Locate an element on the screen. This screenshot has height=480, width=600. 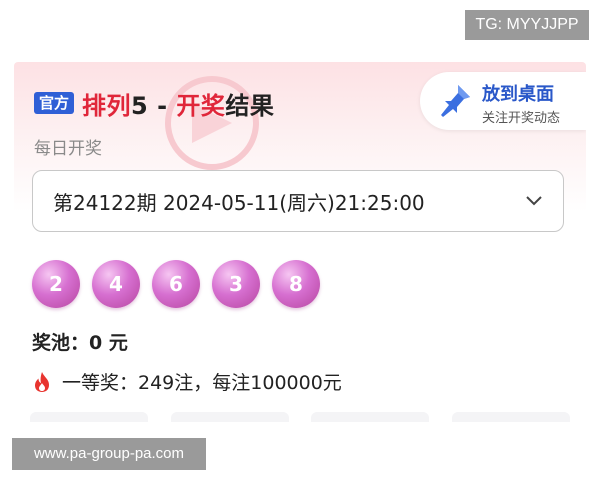
title-row: 官方 排列5 - 开奖结果 is located at coordinates (154, 103).